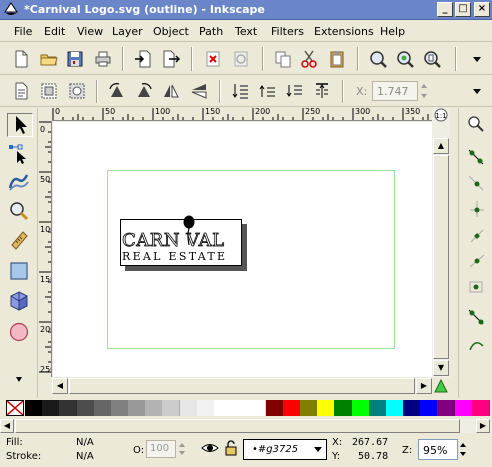  What do you see at coordinates (309, 59) in the screenshot?
I see `cut-icon` at bounding box center [309, 59].